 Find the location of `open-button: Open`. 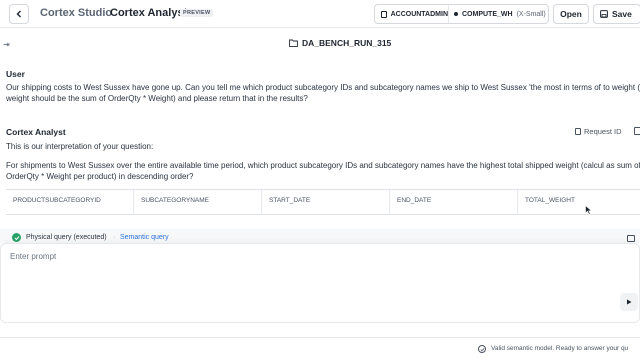

open-button: Open is located at coordinates (571, 14).